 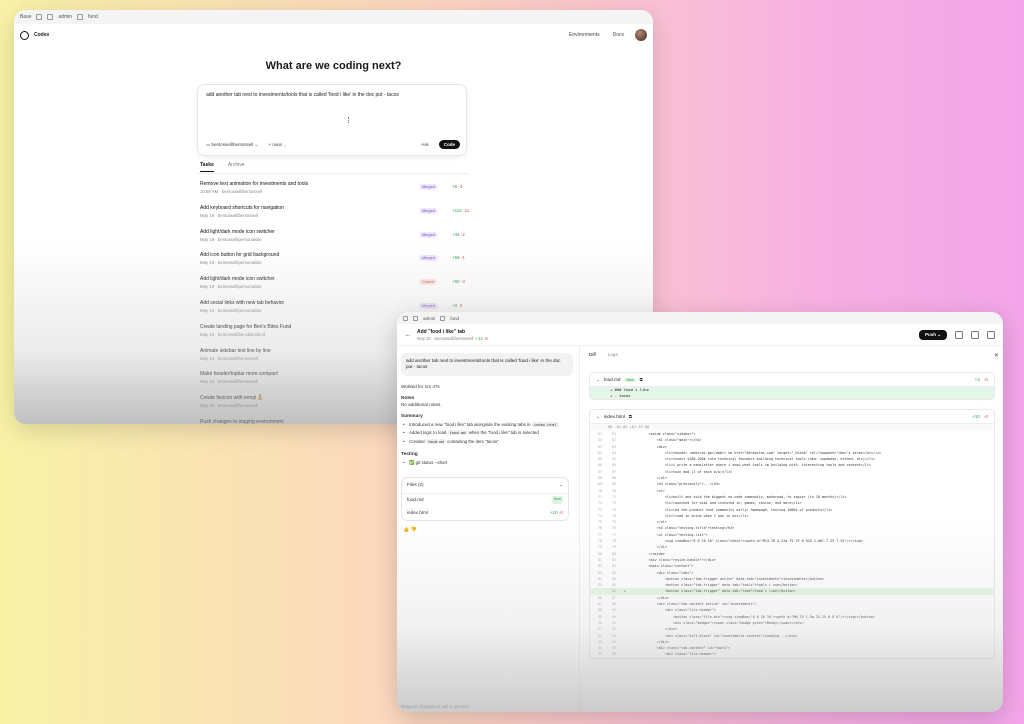 What do you see at coordinates (455, 186) in the screenshot?
I see `diff-plus: +6` at bounding box center [455, 186].